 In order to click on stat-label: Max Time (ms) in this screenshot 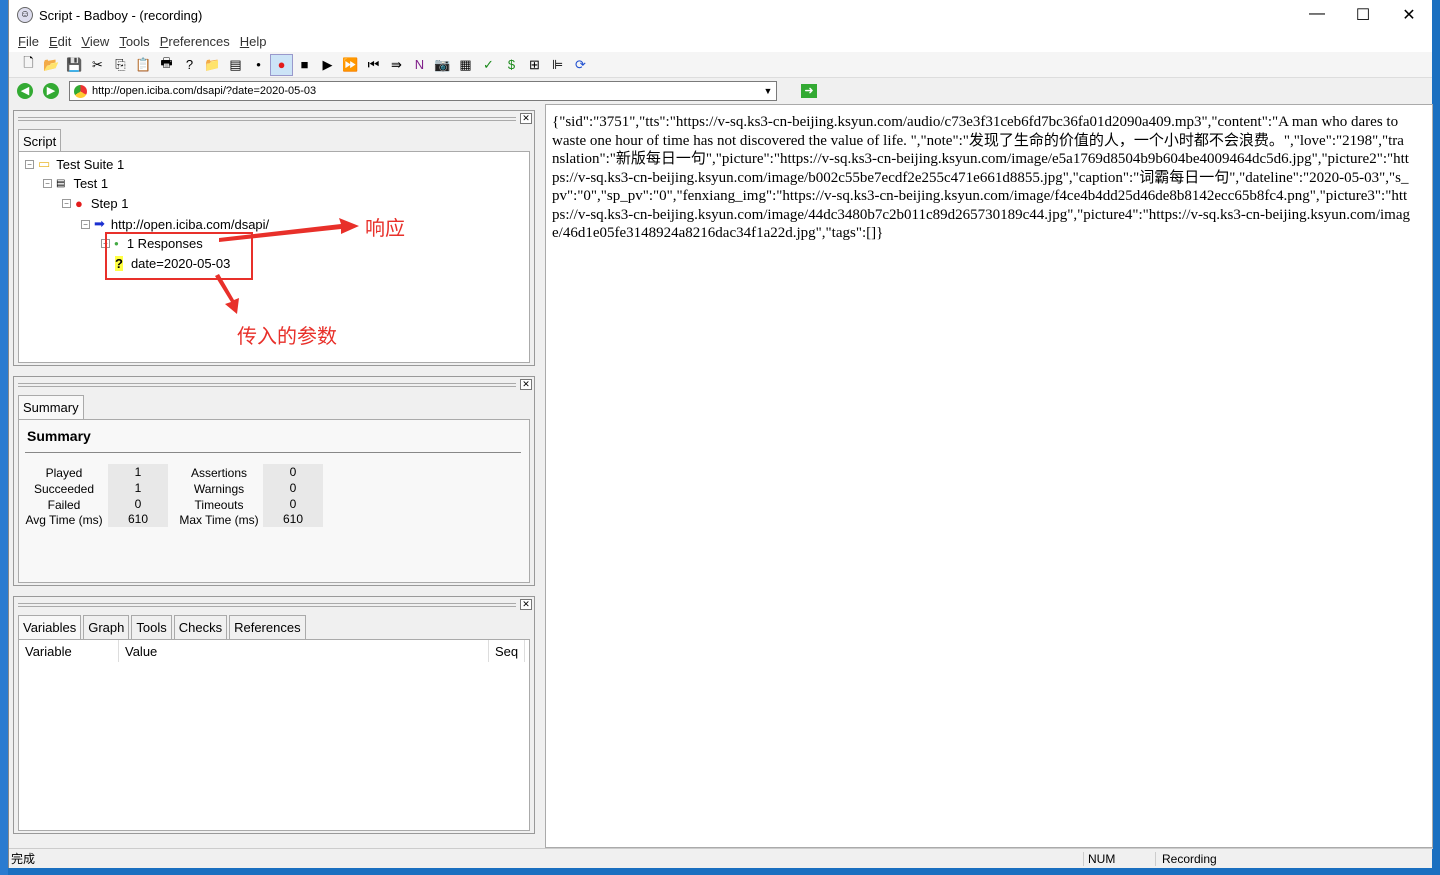, I will do `click(219, 520)`.